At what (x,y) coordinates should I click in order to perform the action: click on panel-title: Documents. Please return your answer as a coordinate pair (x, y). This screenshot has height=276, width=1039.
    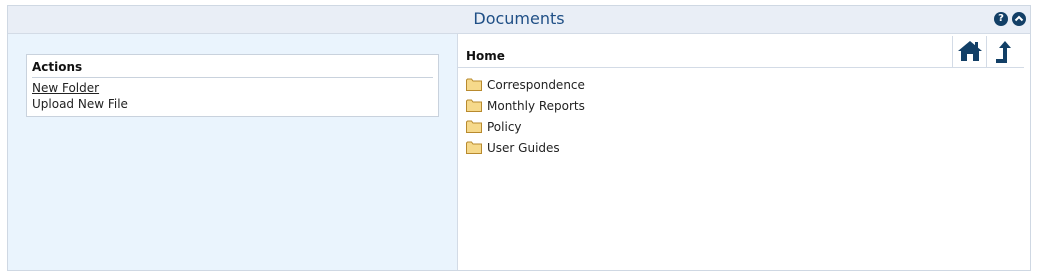
    Looking at the image, I should click on (519, 18).